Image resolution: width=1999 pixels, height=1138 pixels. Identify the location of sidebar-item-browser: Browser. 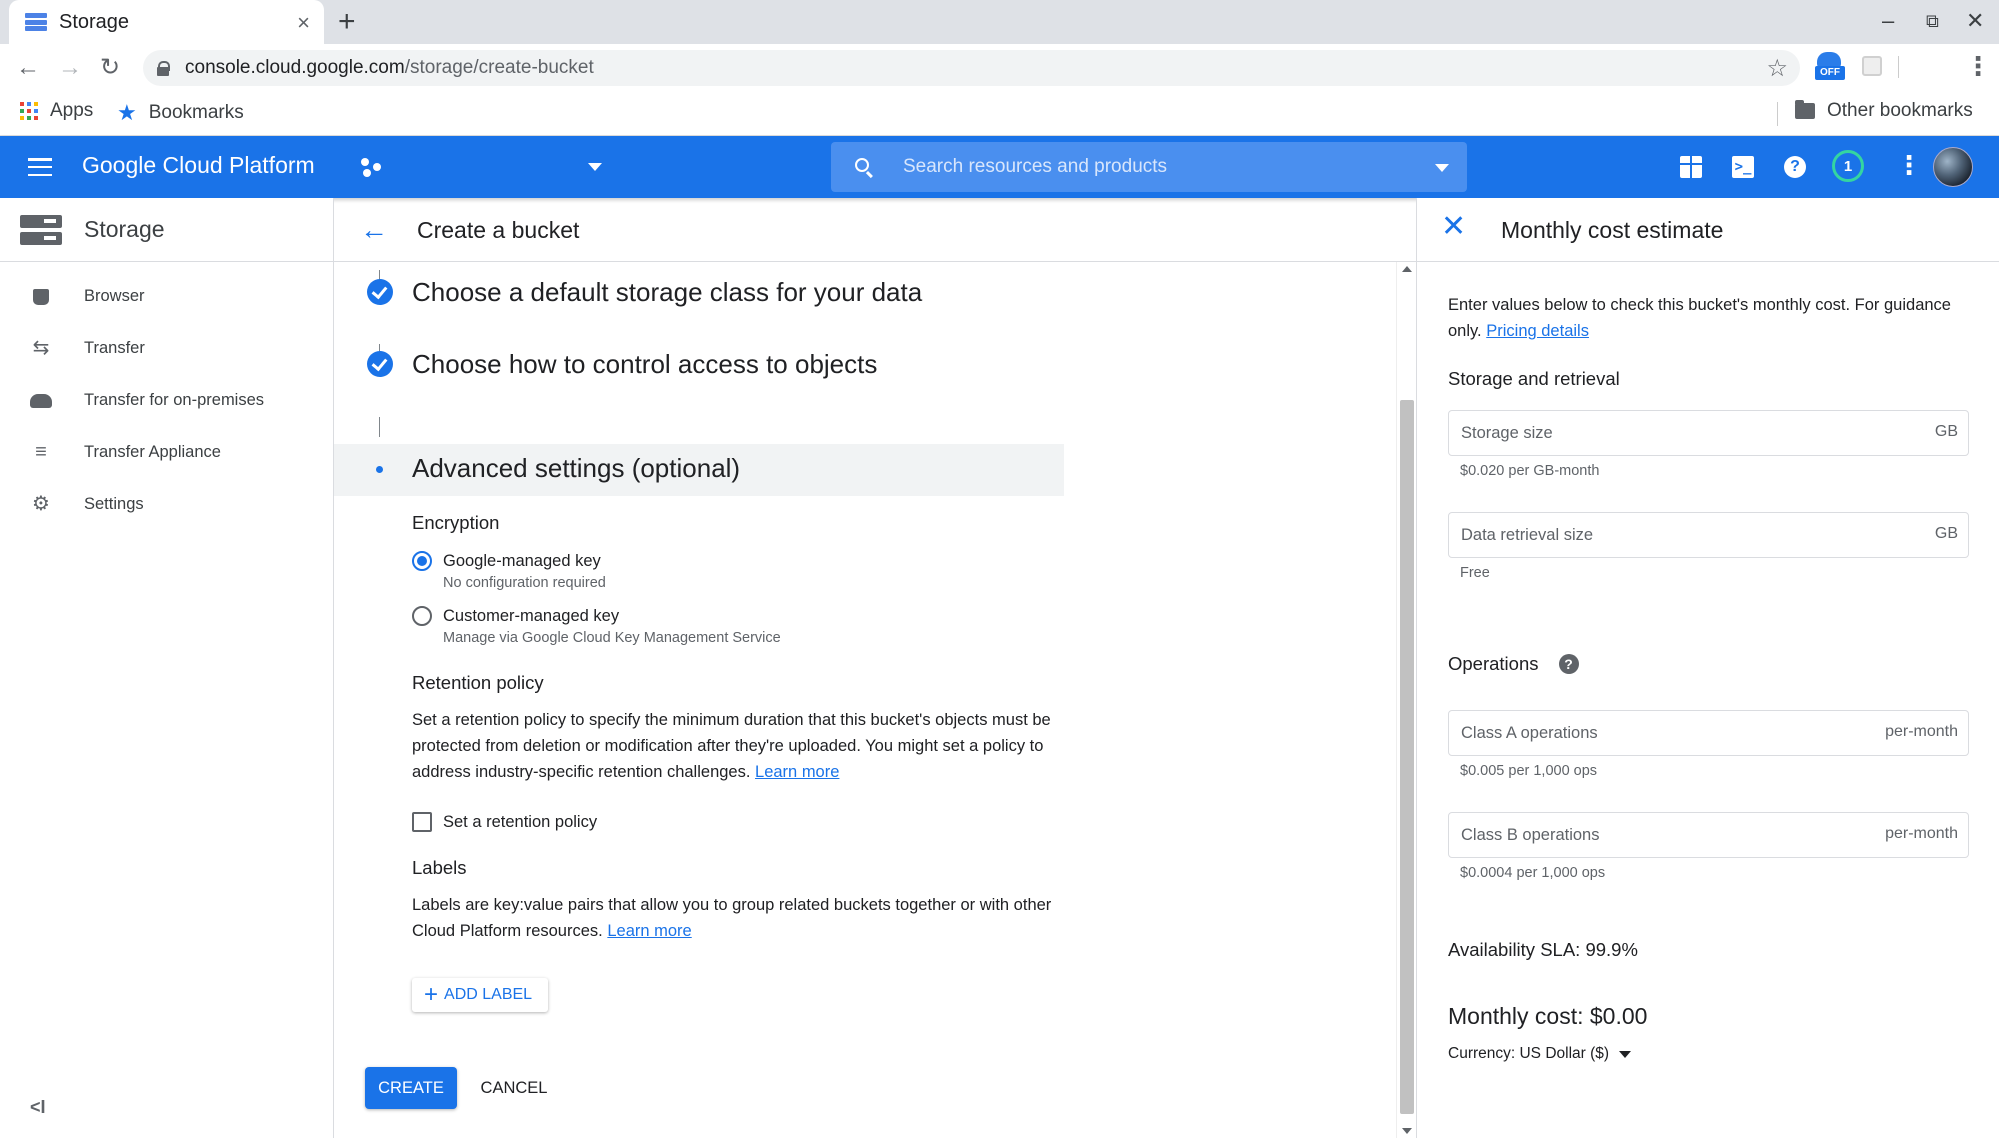
(166, 296).